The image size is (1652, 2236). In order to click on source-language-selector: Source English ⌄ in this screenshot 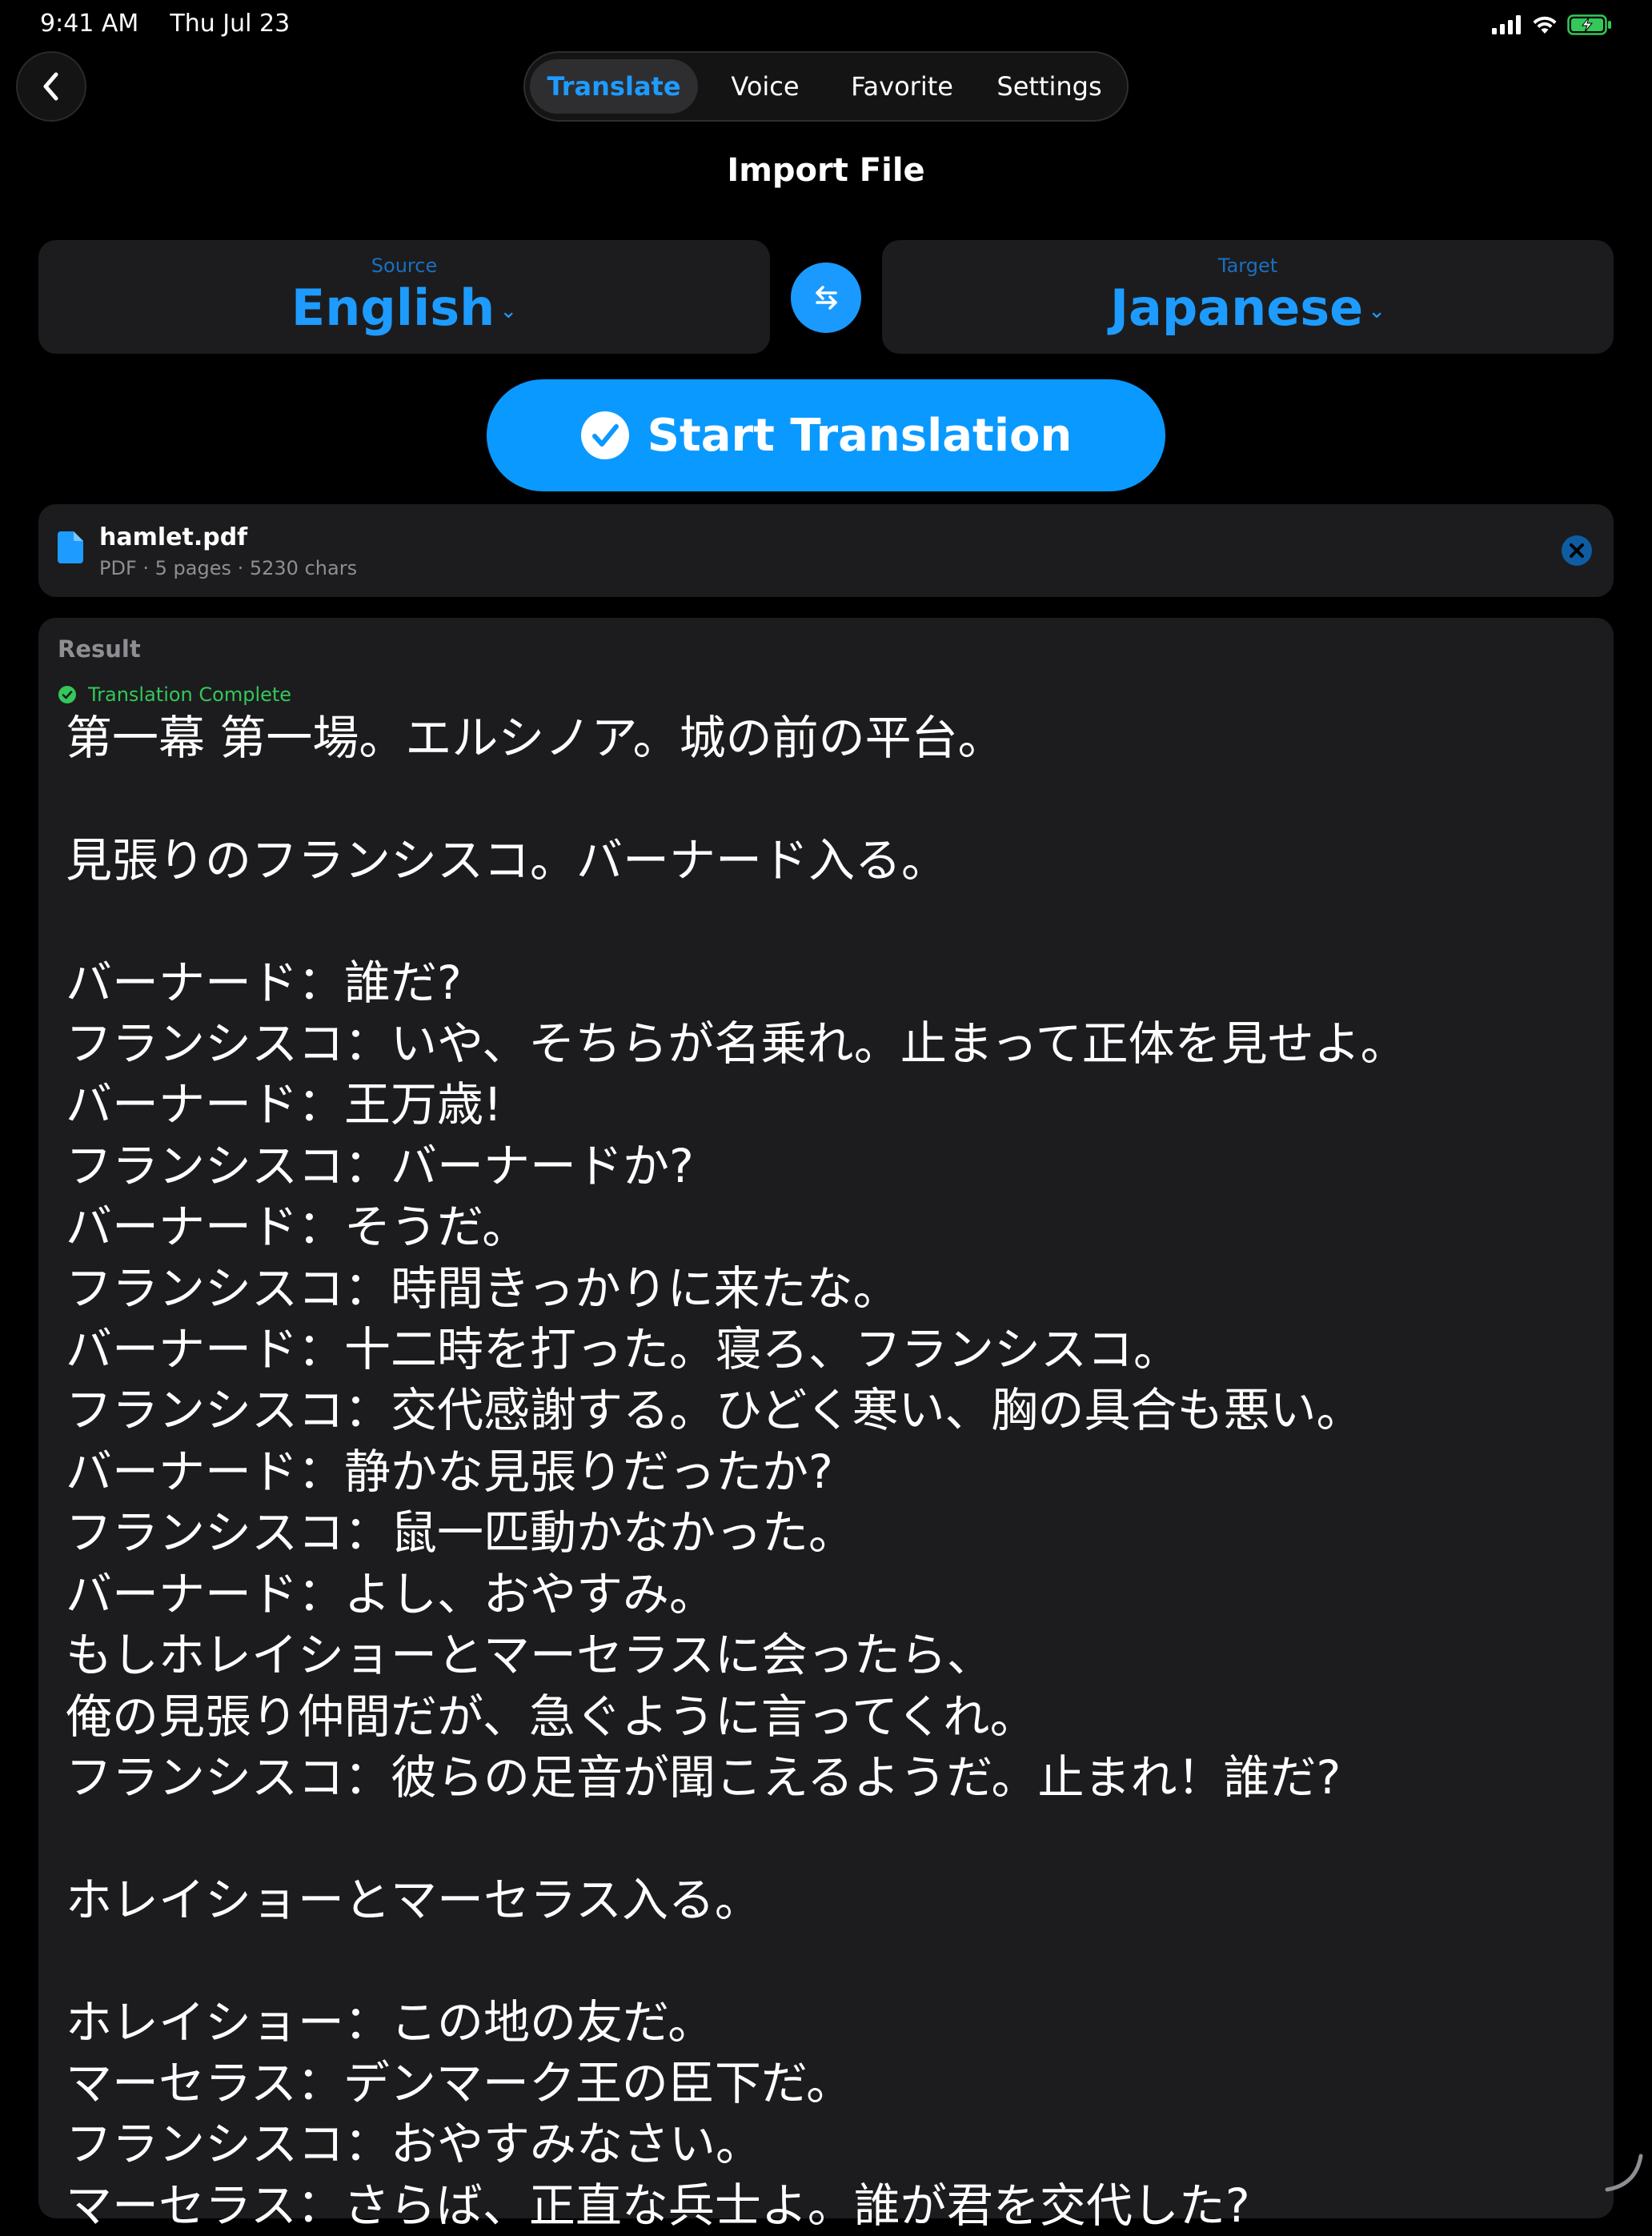, I will do `click(404, 297)`.